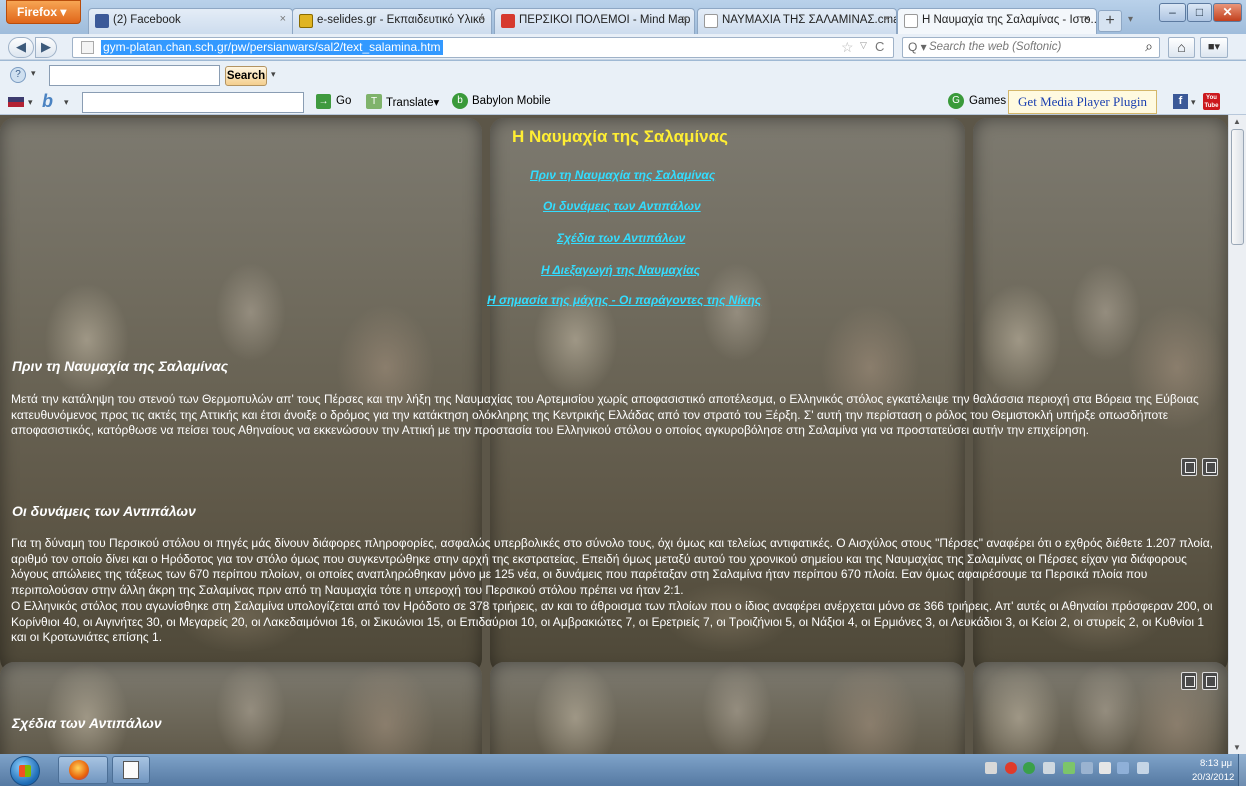 The height and width of the screenshot is (786, 1246). I want to click on tab-list-button: ▾, so click(1135, 20).